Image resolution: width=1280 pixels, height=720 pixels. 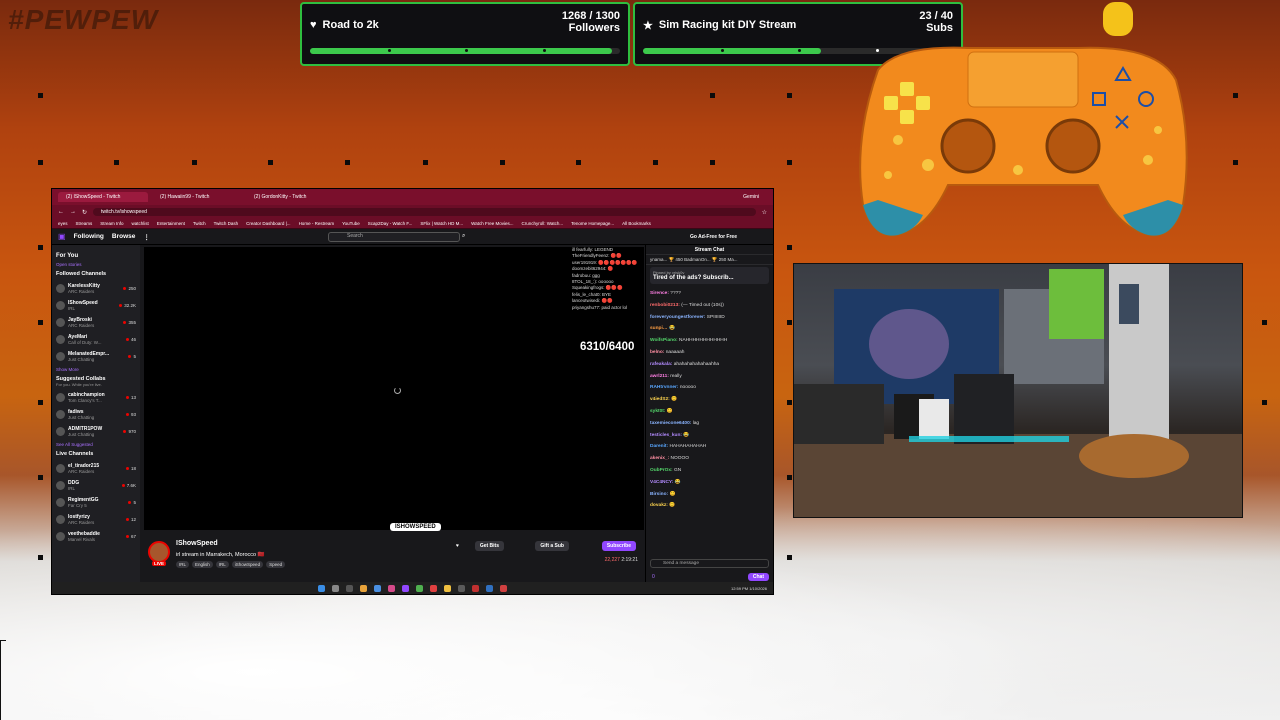 I want to click on profile-label: Gemini, so click(x=751, y=197).